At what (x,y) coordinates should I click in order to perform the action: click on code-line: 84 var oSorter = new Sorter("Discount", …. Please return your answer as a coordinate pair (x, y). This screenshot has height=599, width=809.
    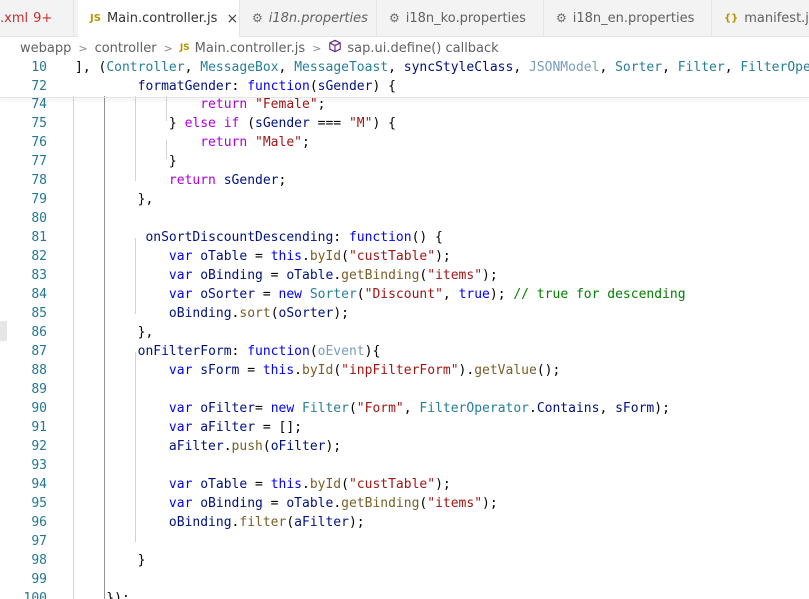
    Looking at the image, I should click on (404, 294).